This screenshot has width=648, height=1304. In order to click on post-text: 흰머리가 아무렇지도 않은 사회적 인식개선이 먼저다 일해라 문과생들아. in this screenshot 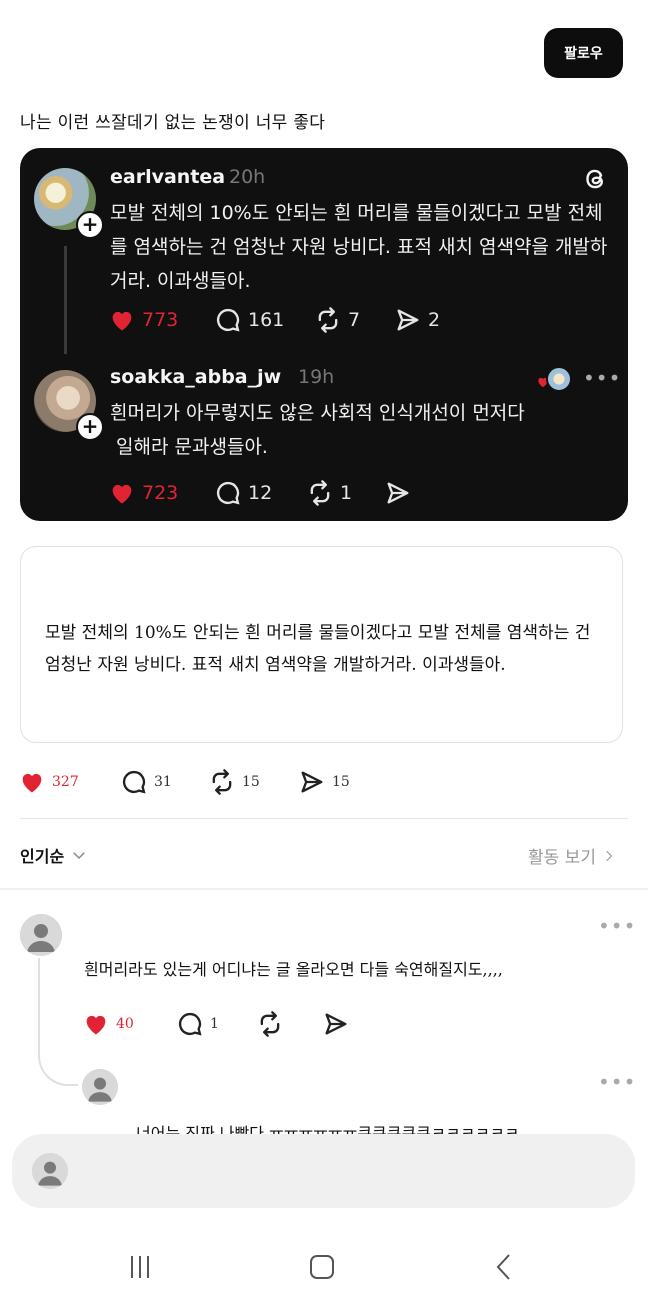, I will do `click(364, 430)`.